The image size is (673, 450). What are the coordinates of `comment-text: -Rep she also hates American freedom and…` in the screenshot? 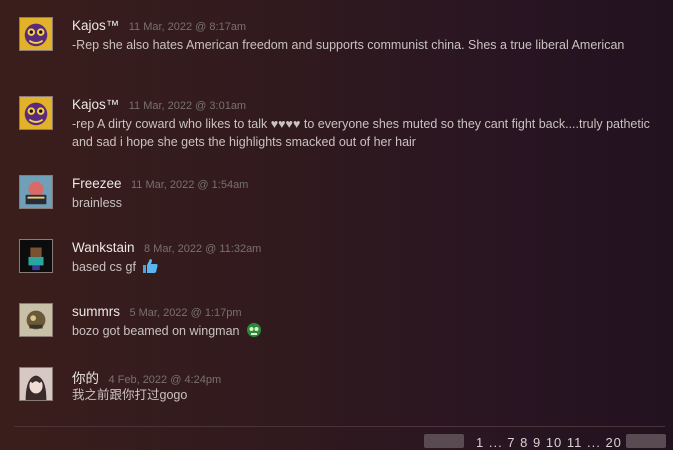 It's located at (348, 45).